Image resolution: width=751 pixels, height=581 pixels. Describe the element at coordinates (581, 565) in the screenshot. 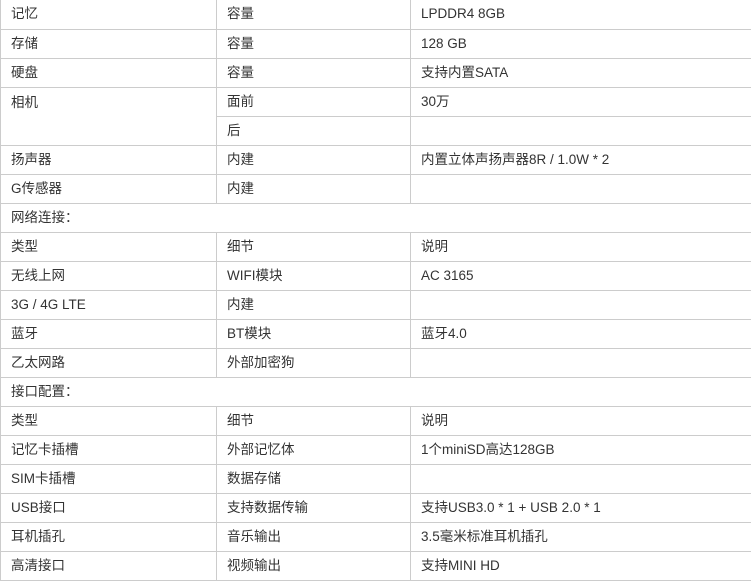

I see `row-description-cell: 支持MINI HD` at that location.